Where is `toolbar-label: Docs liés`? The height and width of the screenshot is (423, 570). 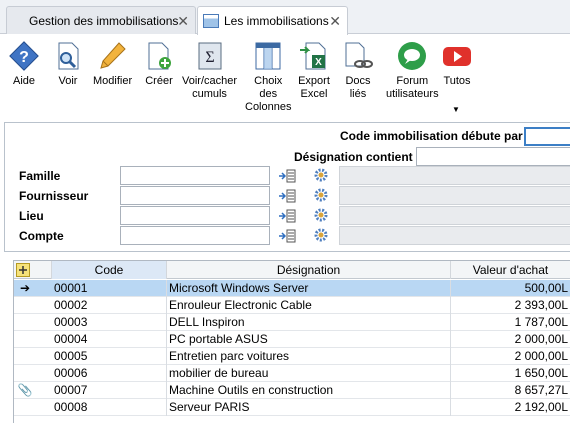 toolbar-label: Docs liés is located at coordinates (358, 87).